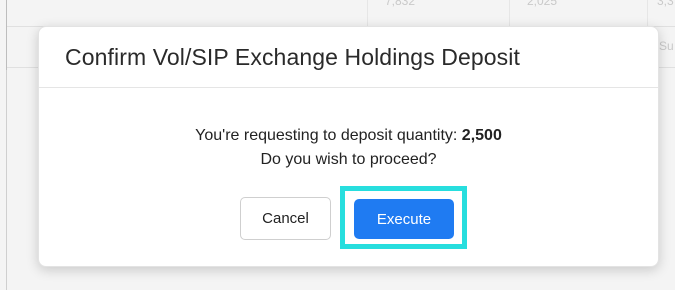 The height and width of the screenshot is (290, 675). I want to click on execute-button: Execute, so click(404, 219).